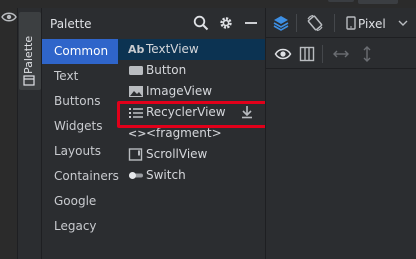 This screenshot has width=416, height=259. What do you see at coordinates (136, 70) in the screenshot?
I see `button-icon` at bounding box center [136, 70].